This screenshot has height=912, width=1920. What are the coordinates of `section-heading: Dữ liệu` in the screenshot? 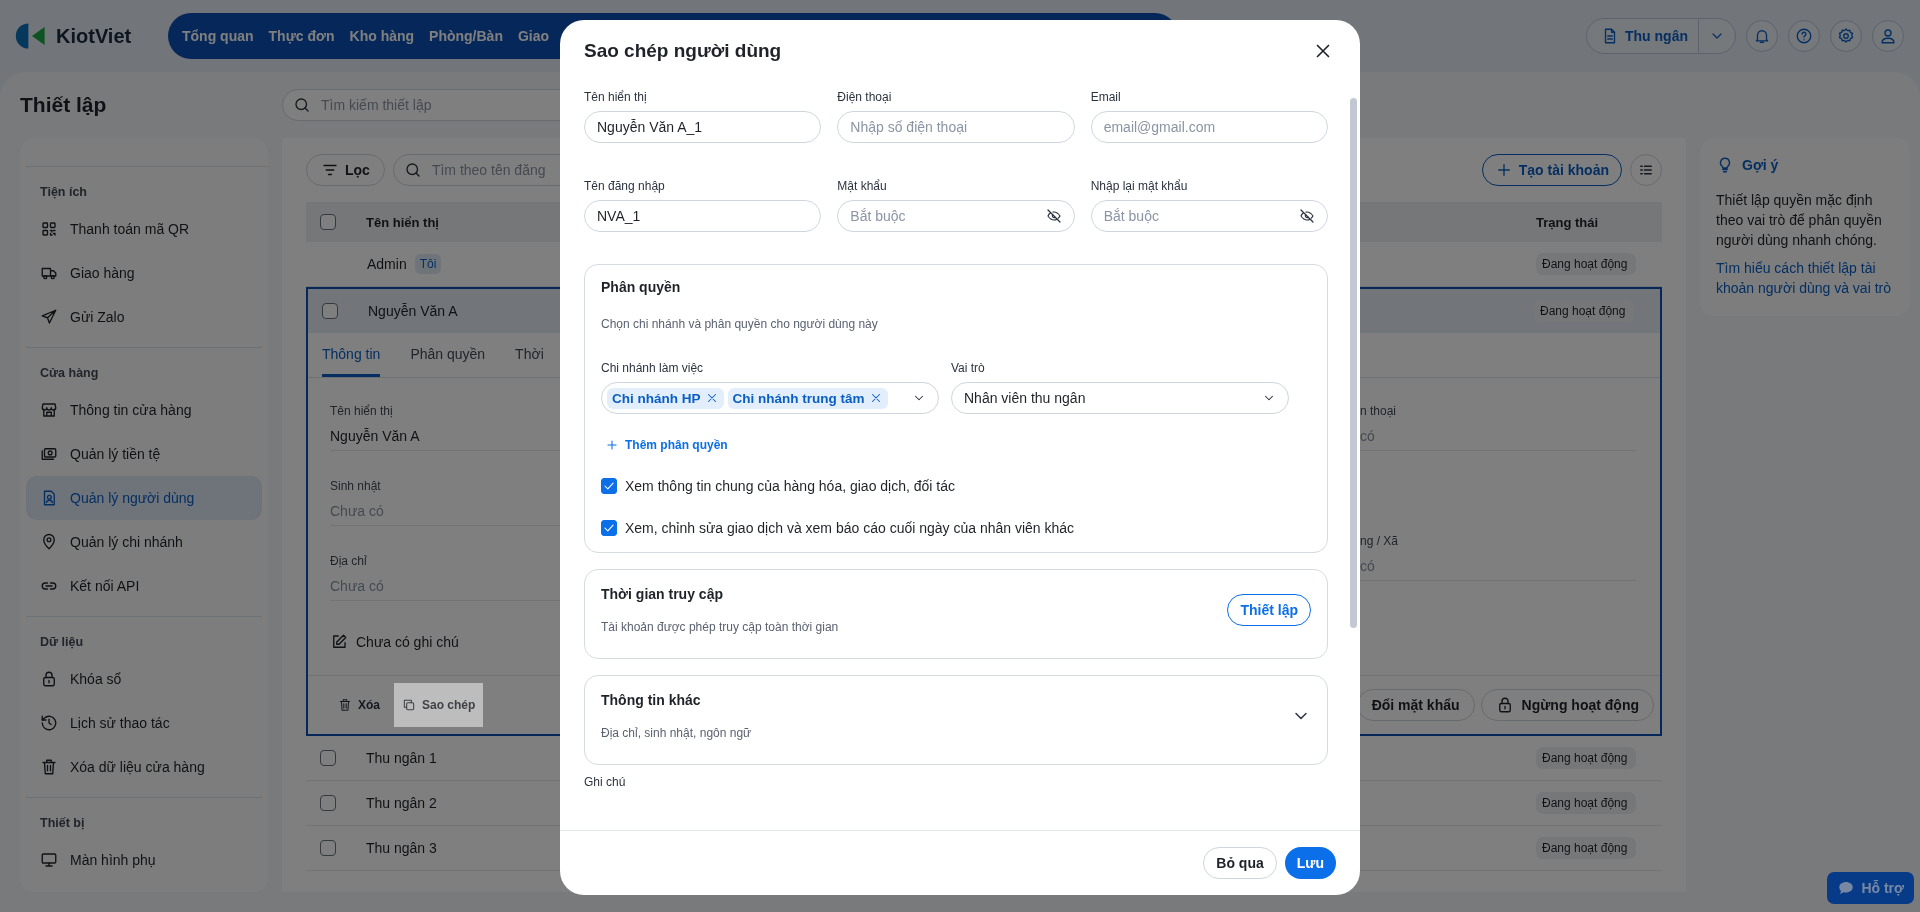 It's located at (62, 642).